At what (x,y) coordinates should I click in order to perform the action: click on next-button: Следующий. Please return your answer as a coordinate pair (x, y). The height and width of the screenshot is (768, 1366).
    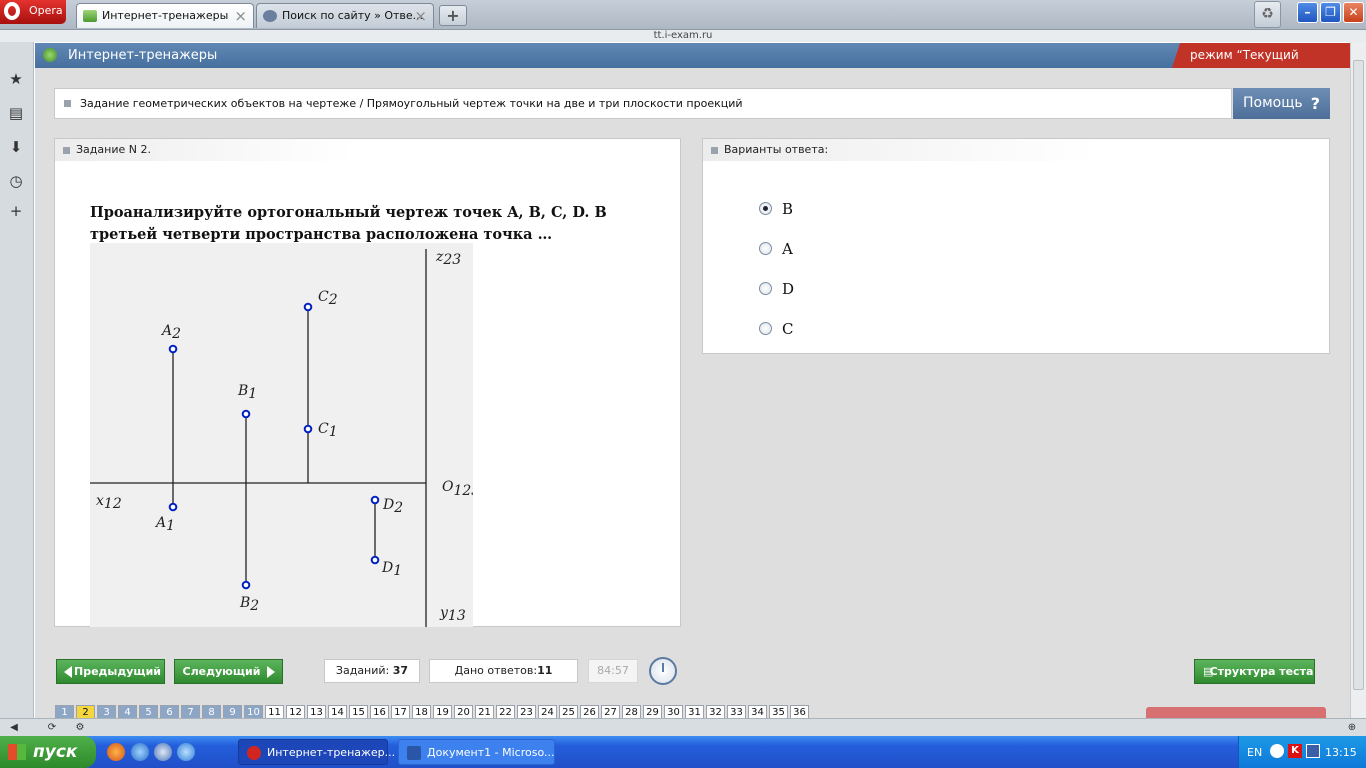
    Looking at the image, I should click on (228, 671).